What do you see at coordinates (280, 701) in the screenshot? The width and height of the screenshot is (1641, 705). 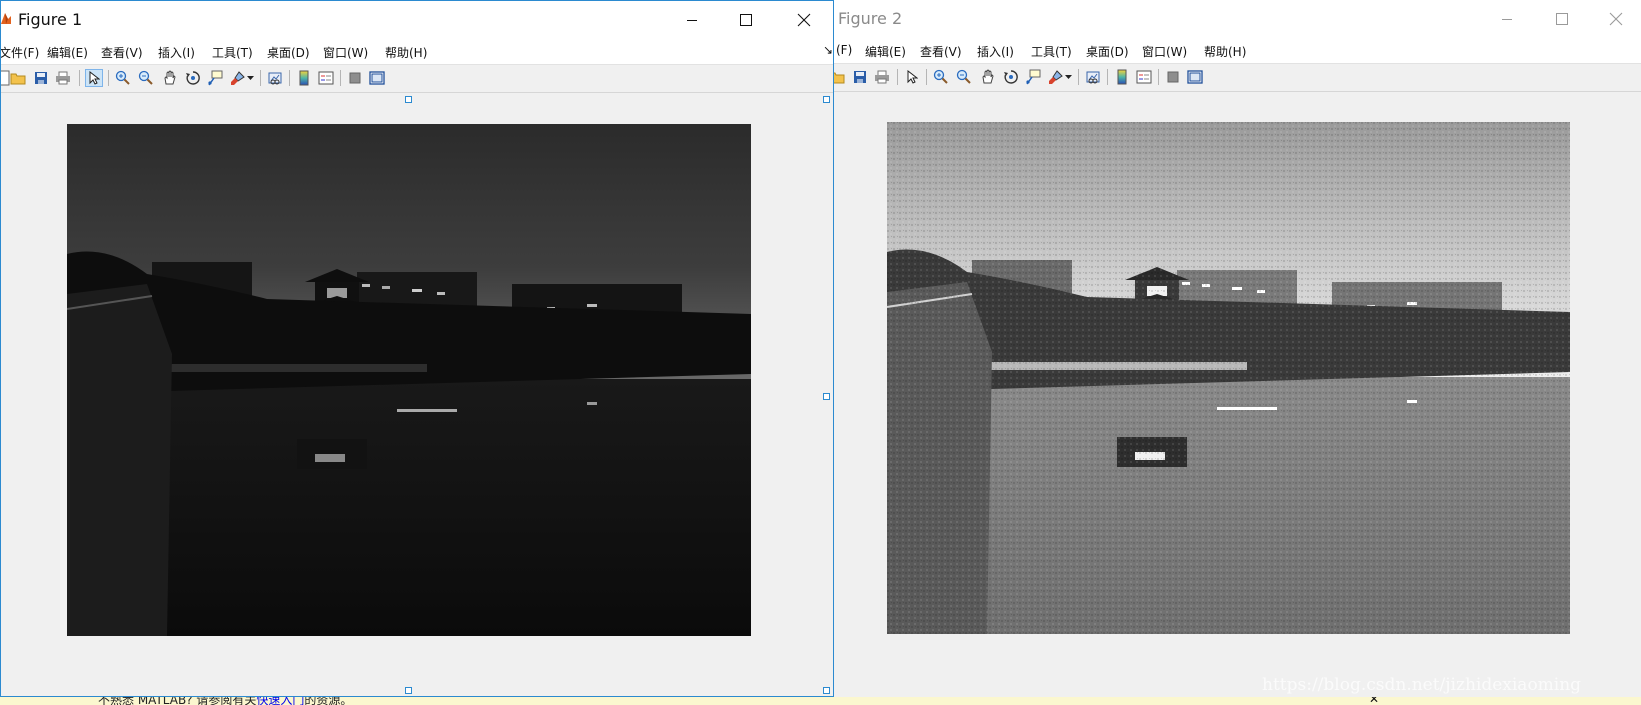 I see `quick-start-link: 快速入门` at bounding box center [280, 701].